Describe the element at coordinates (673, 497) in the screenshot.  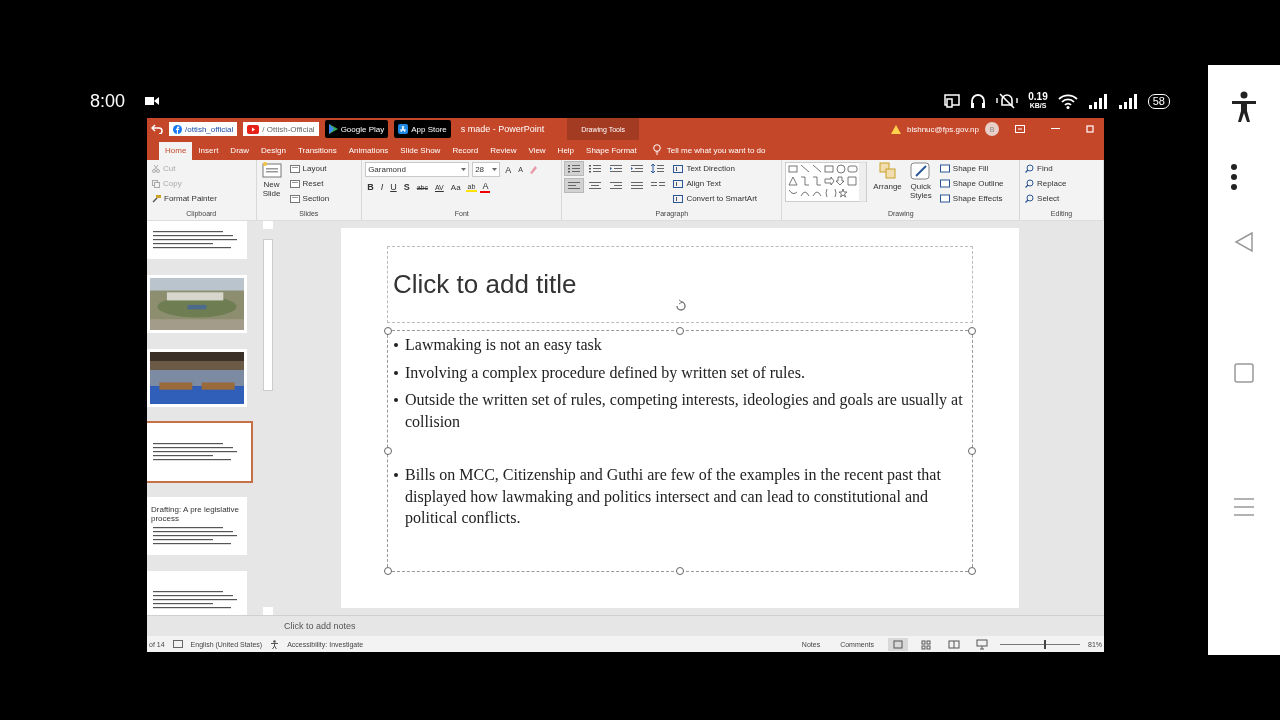
I see `bullet-text: Bills on MCC, Citizenship and Guthi are few of the examples in the recent past that displayed how lawmaking and politics intersect and can lead to constitutional and political conflicts.` at that location.